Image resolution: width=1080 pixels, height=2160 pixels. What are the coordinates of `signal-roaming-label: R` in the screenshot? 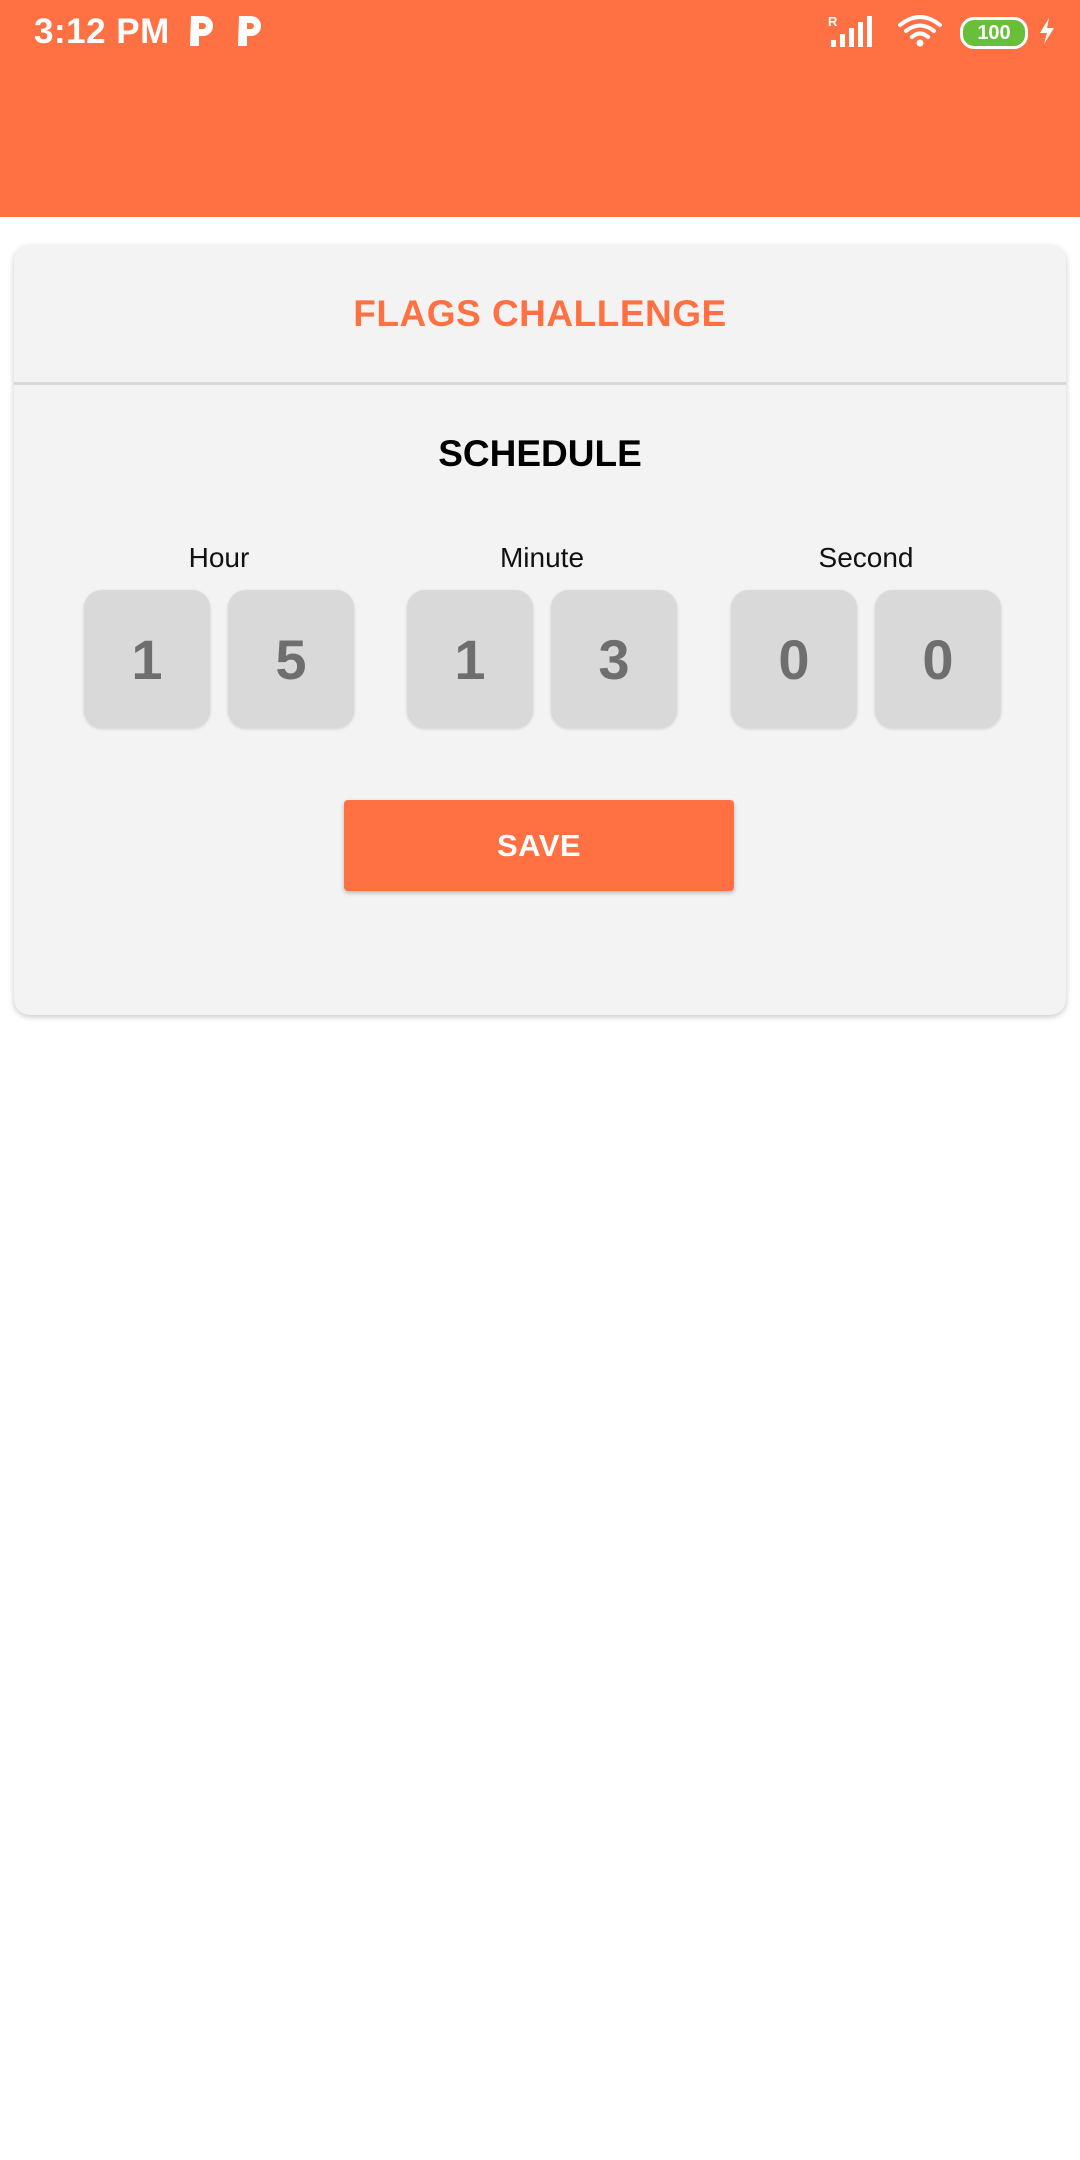 It's located at (833, 21).